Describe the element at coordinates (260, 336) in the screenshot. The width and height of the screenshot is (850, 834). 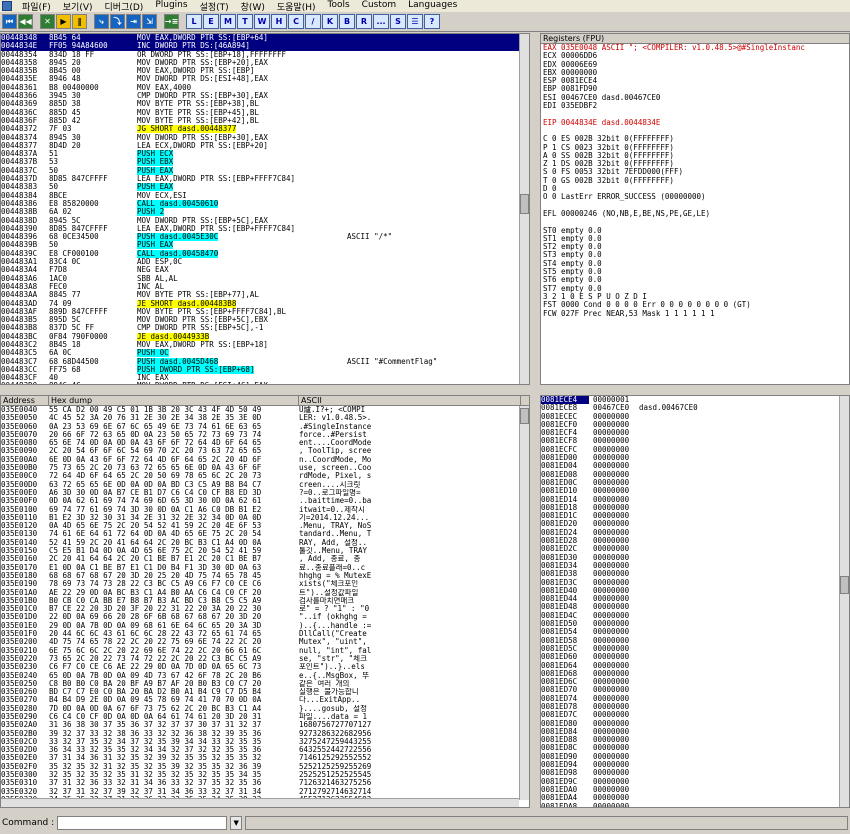
I see `disasm-row: 004483BC 0F84 790F0000 JE dasd.0044933B` at that location.